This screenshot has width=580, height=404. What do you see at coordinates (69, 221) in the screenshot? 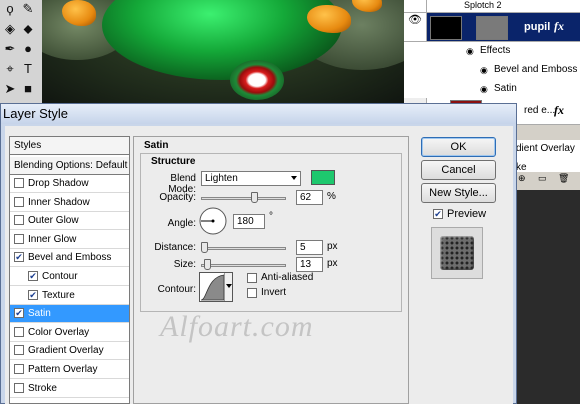
I see `style-item-outer-glow: Outer Glow` at bounding box center [69, 221].